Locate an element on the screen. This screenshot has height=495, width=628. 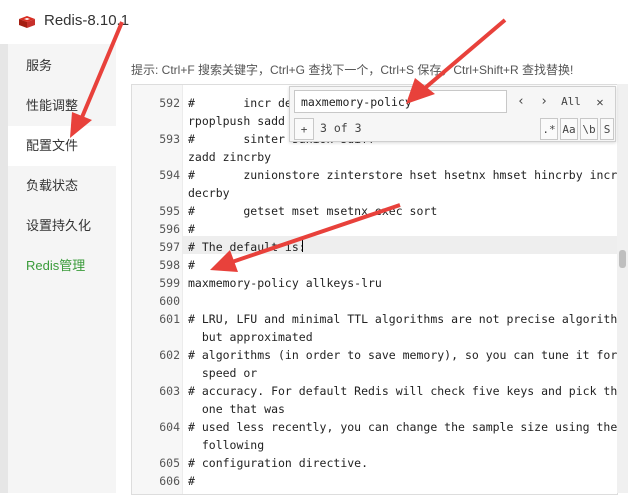
arrow-to-maxmemory-line is located at coordinates (305, 237).